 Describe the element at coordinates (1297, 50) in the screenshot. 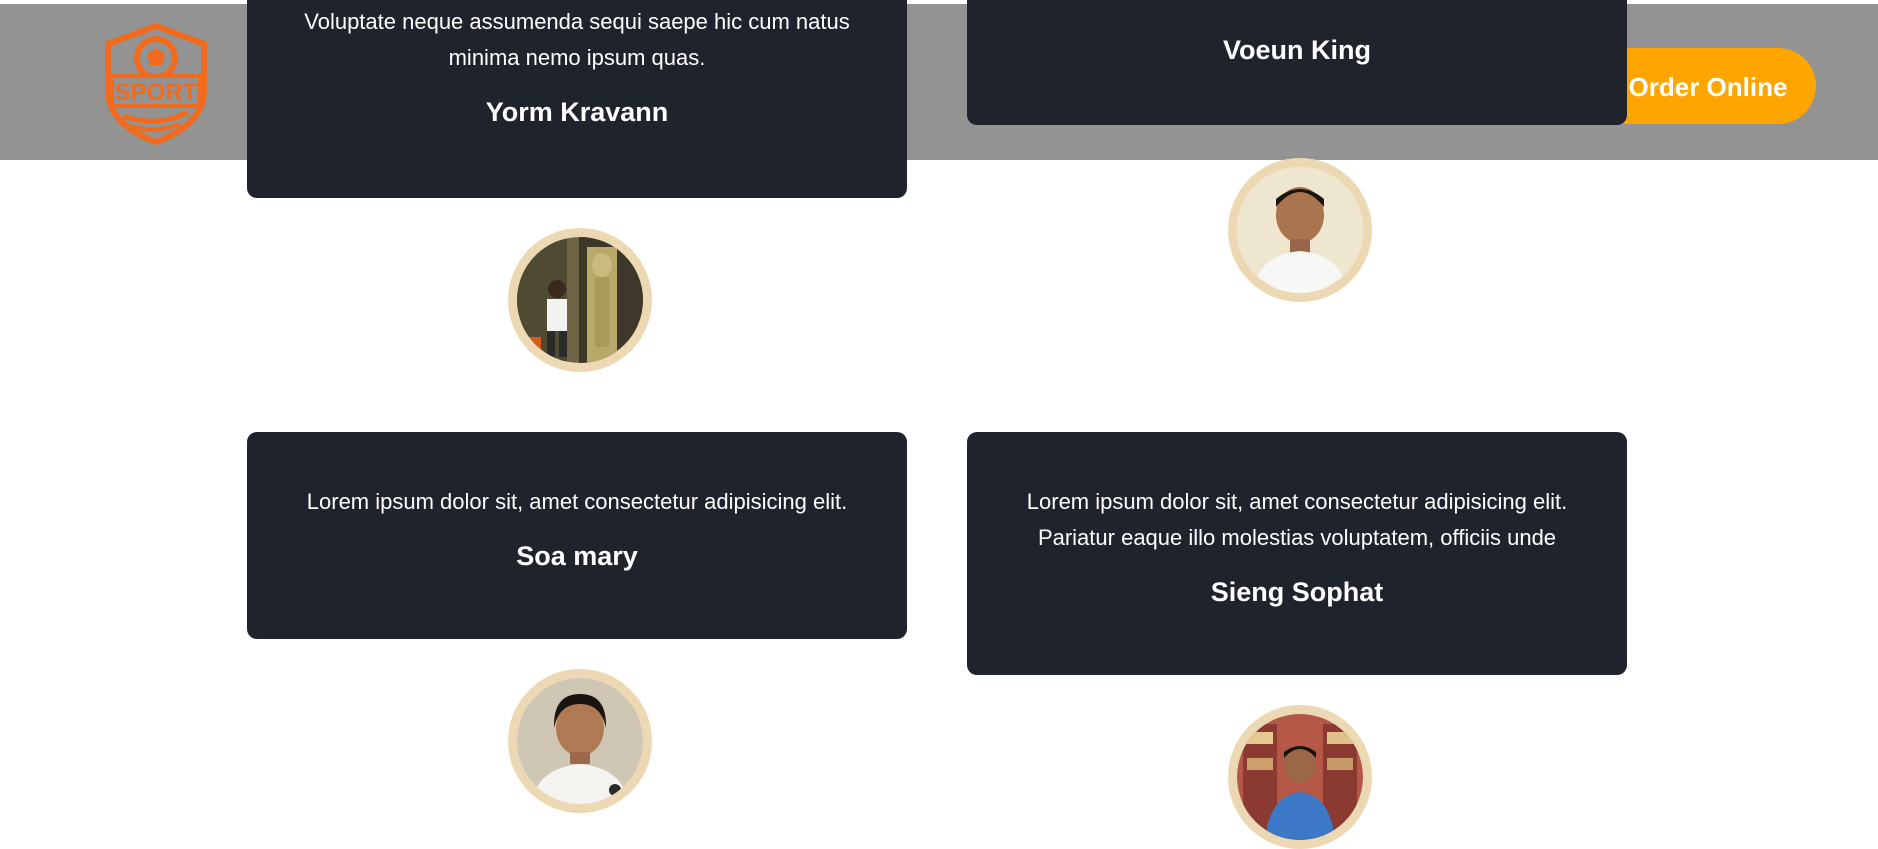

I see `testimonial-name: Voeun King` at that location.